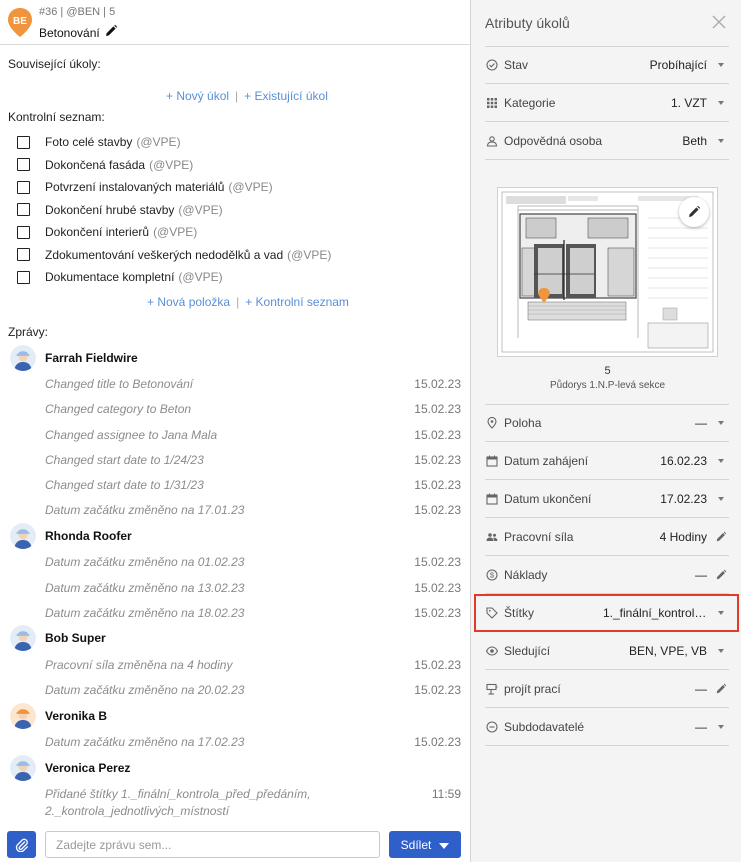 The image size is (741, 862). Describe the element at coordinates (20, 22) in the screenshot. I see `task-badge-pin-icon: BE` at that location.